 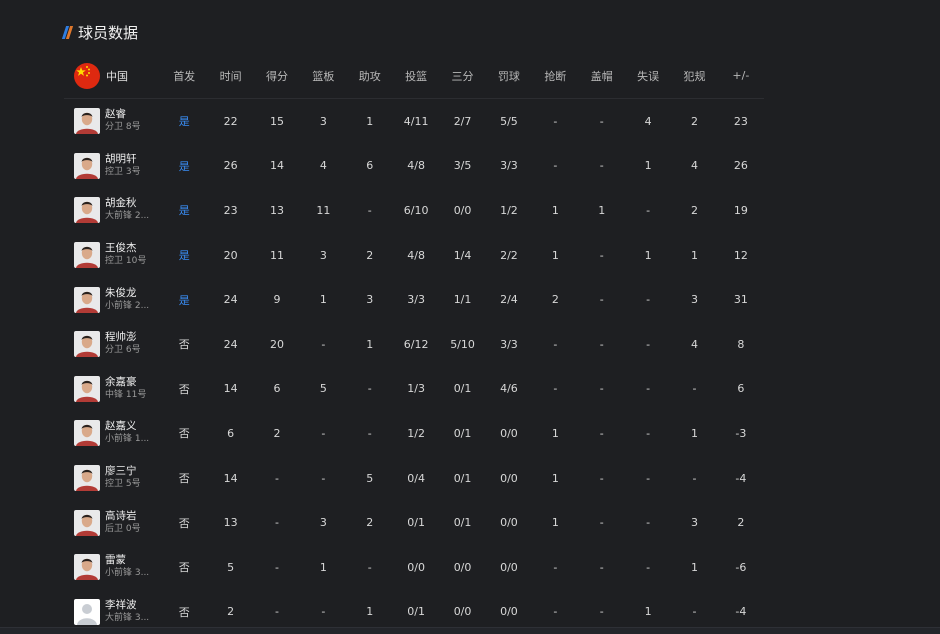 I want to click on rebounds-cell: 5, so click(x=323, y=389).